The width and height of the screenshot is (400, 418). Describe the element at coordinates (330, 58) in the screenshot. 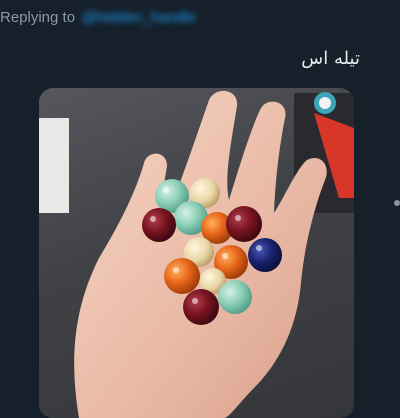

I see `tweet-text: تیله اس` at that location.